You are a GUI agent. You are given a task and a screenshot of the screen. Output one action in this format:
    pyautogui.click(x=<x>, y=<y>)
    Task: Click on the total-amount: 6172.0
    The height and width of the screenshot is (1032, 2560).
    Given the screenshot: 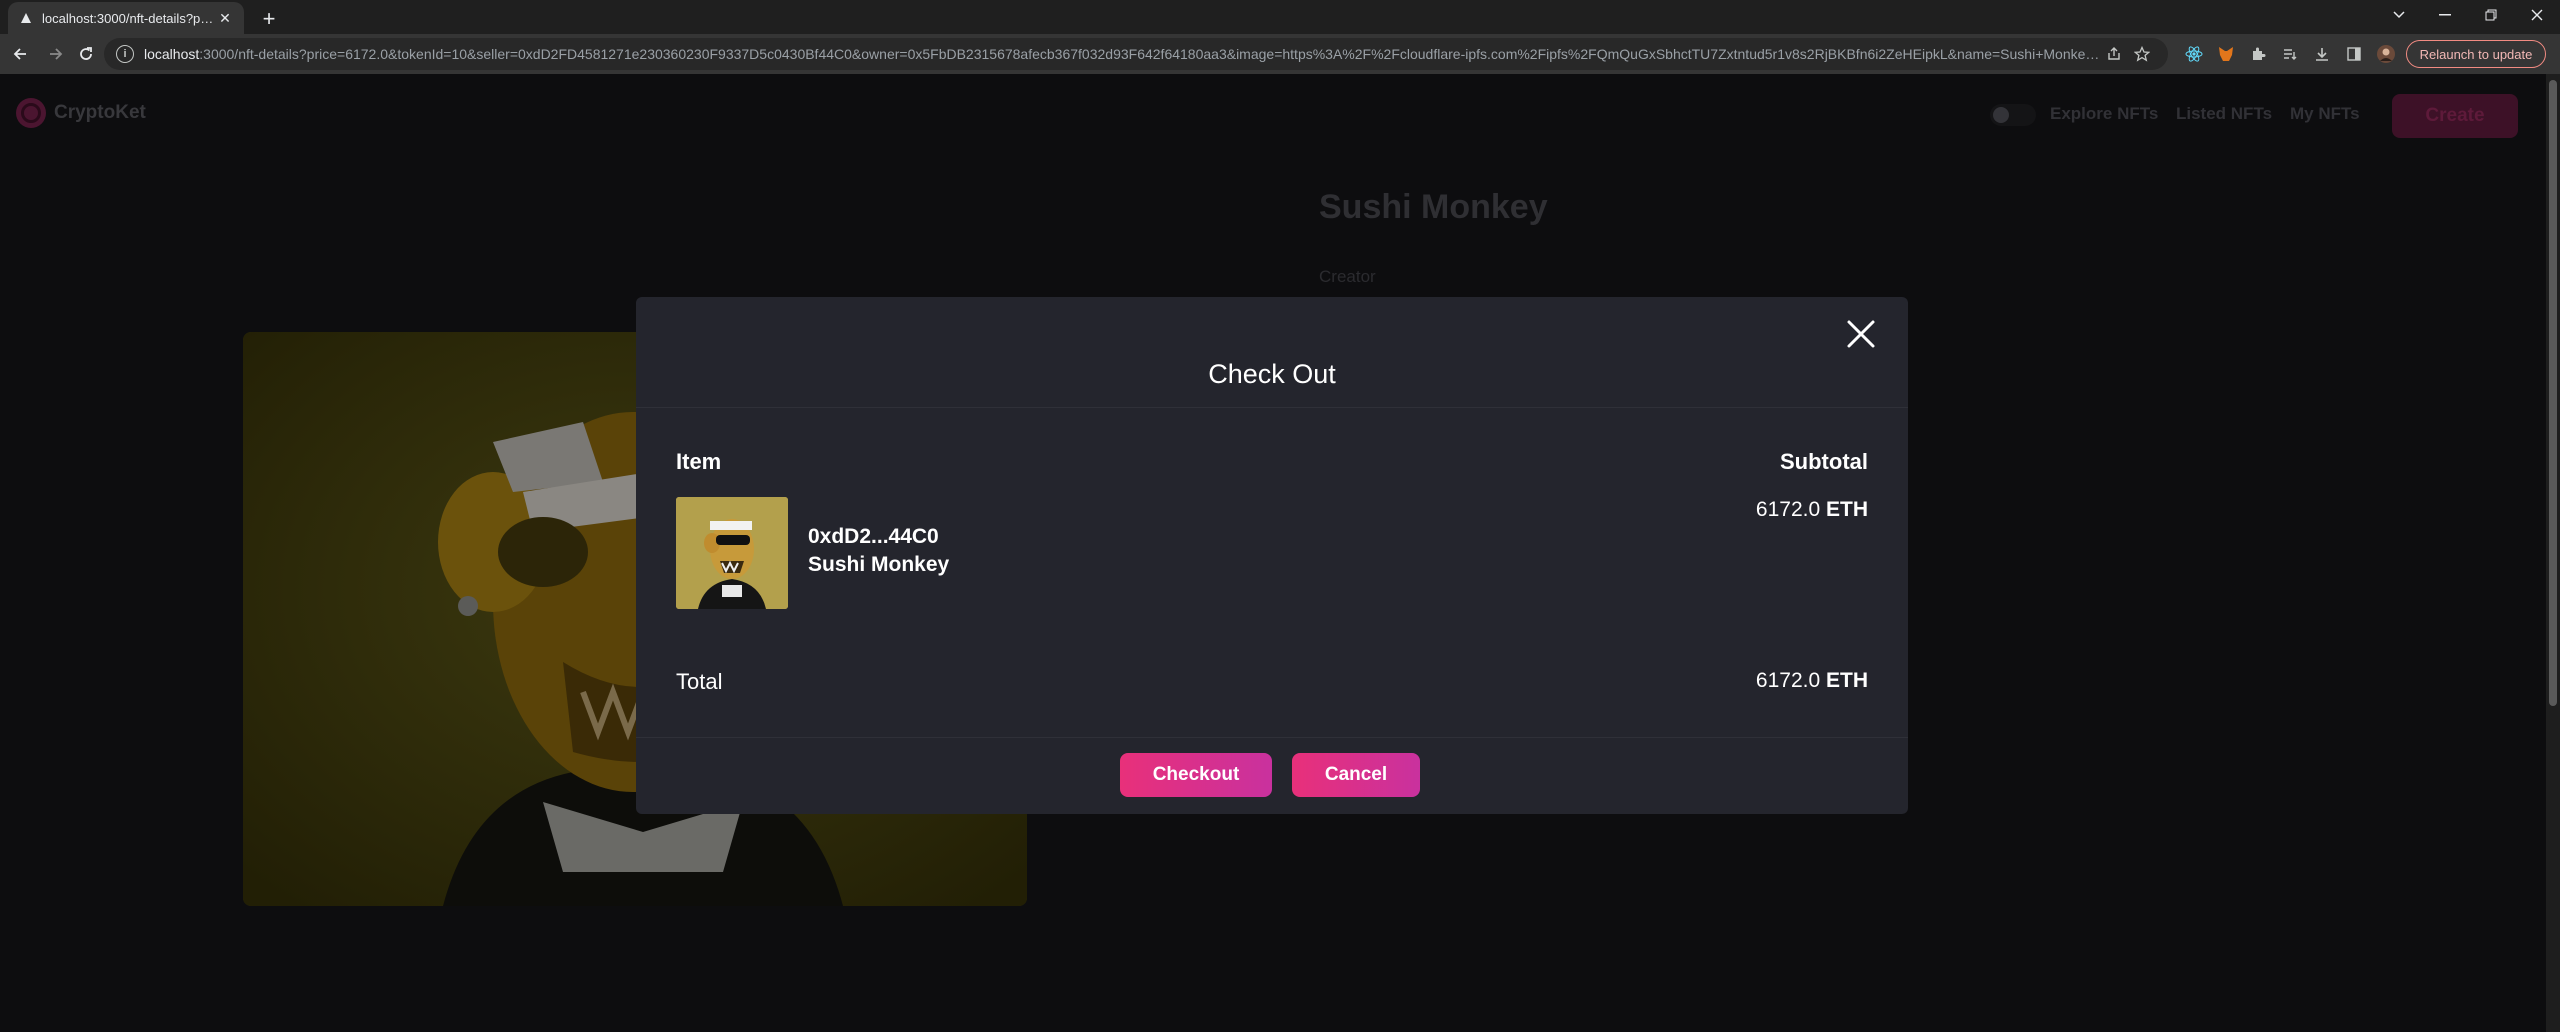 What is the action you would take?
    pyautogui.click(x=1788, y=680)
    